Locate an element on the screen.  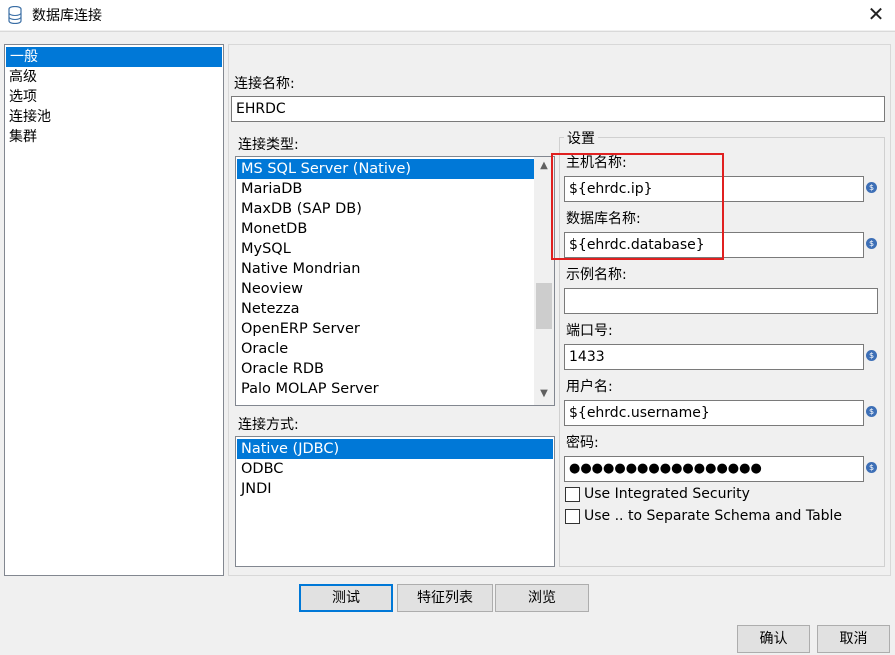
scroll-thumb is located at coordinates (544, 306).